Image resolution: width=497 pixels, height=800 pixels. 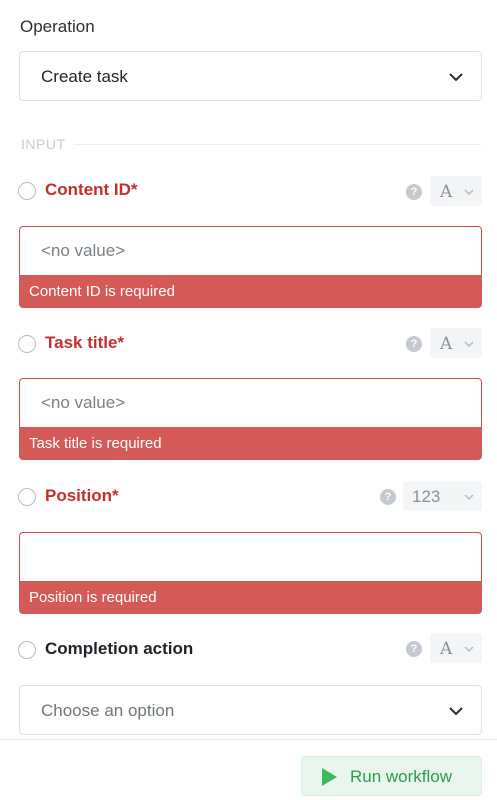 What do you see at coordinates (27, 650) in the screenshot?
I see `completion-action-radio` at bounding box center [27, 650].